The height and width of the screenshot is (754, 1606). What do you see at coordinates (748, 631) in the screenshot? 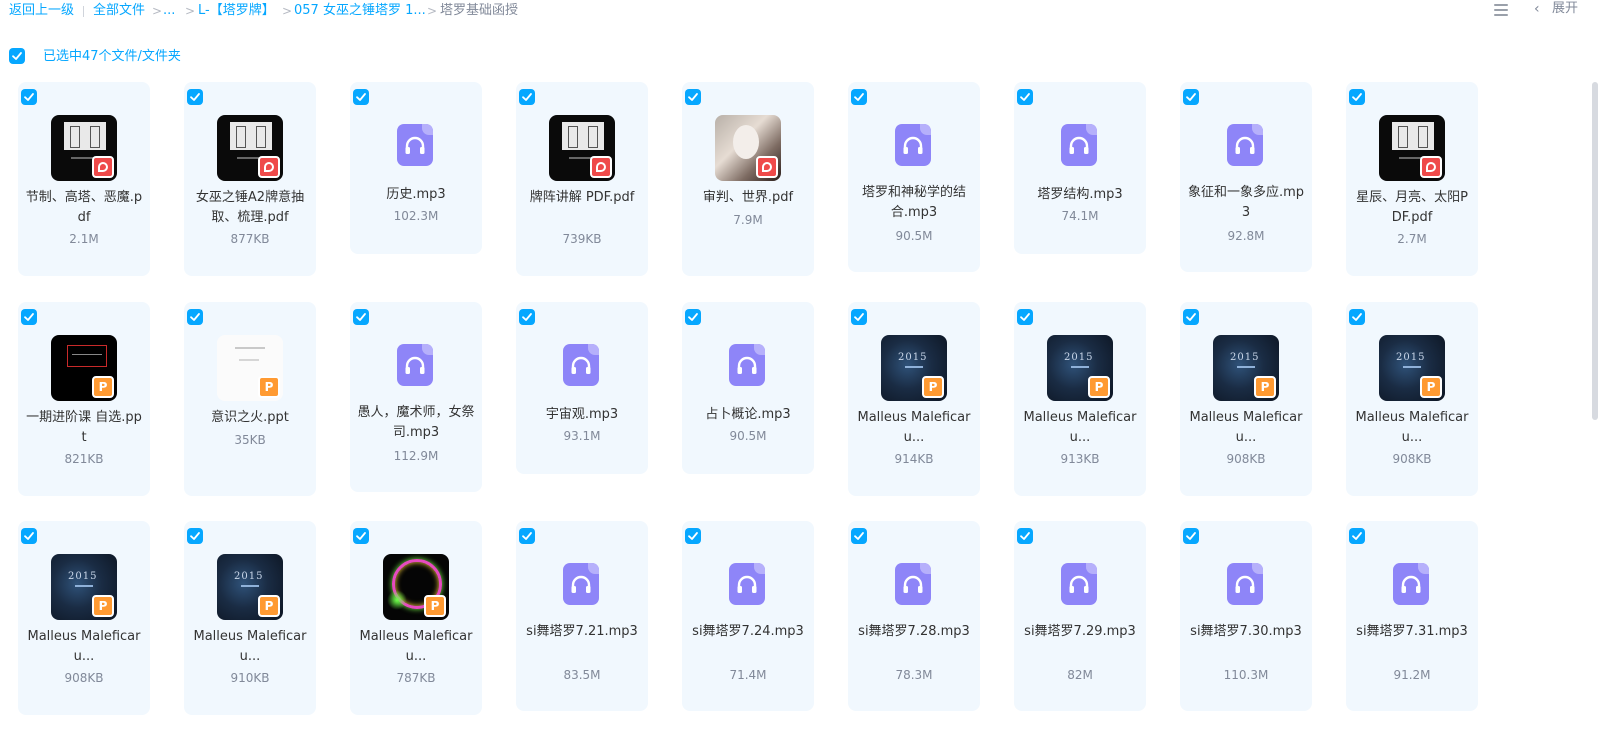
I see `file-name: si舞塔罗7.24.mp3` at bounding box center [748, 631].